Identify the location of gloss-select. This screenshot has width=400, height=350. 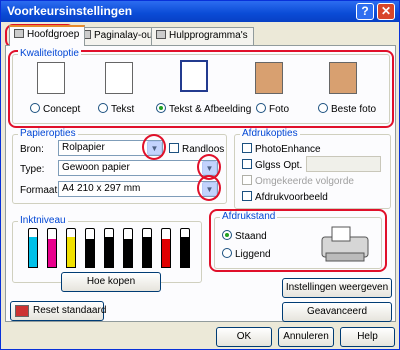
(343, 164).